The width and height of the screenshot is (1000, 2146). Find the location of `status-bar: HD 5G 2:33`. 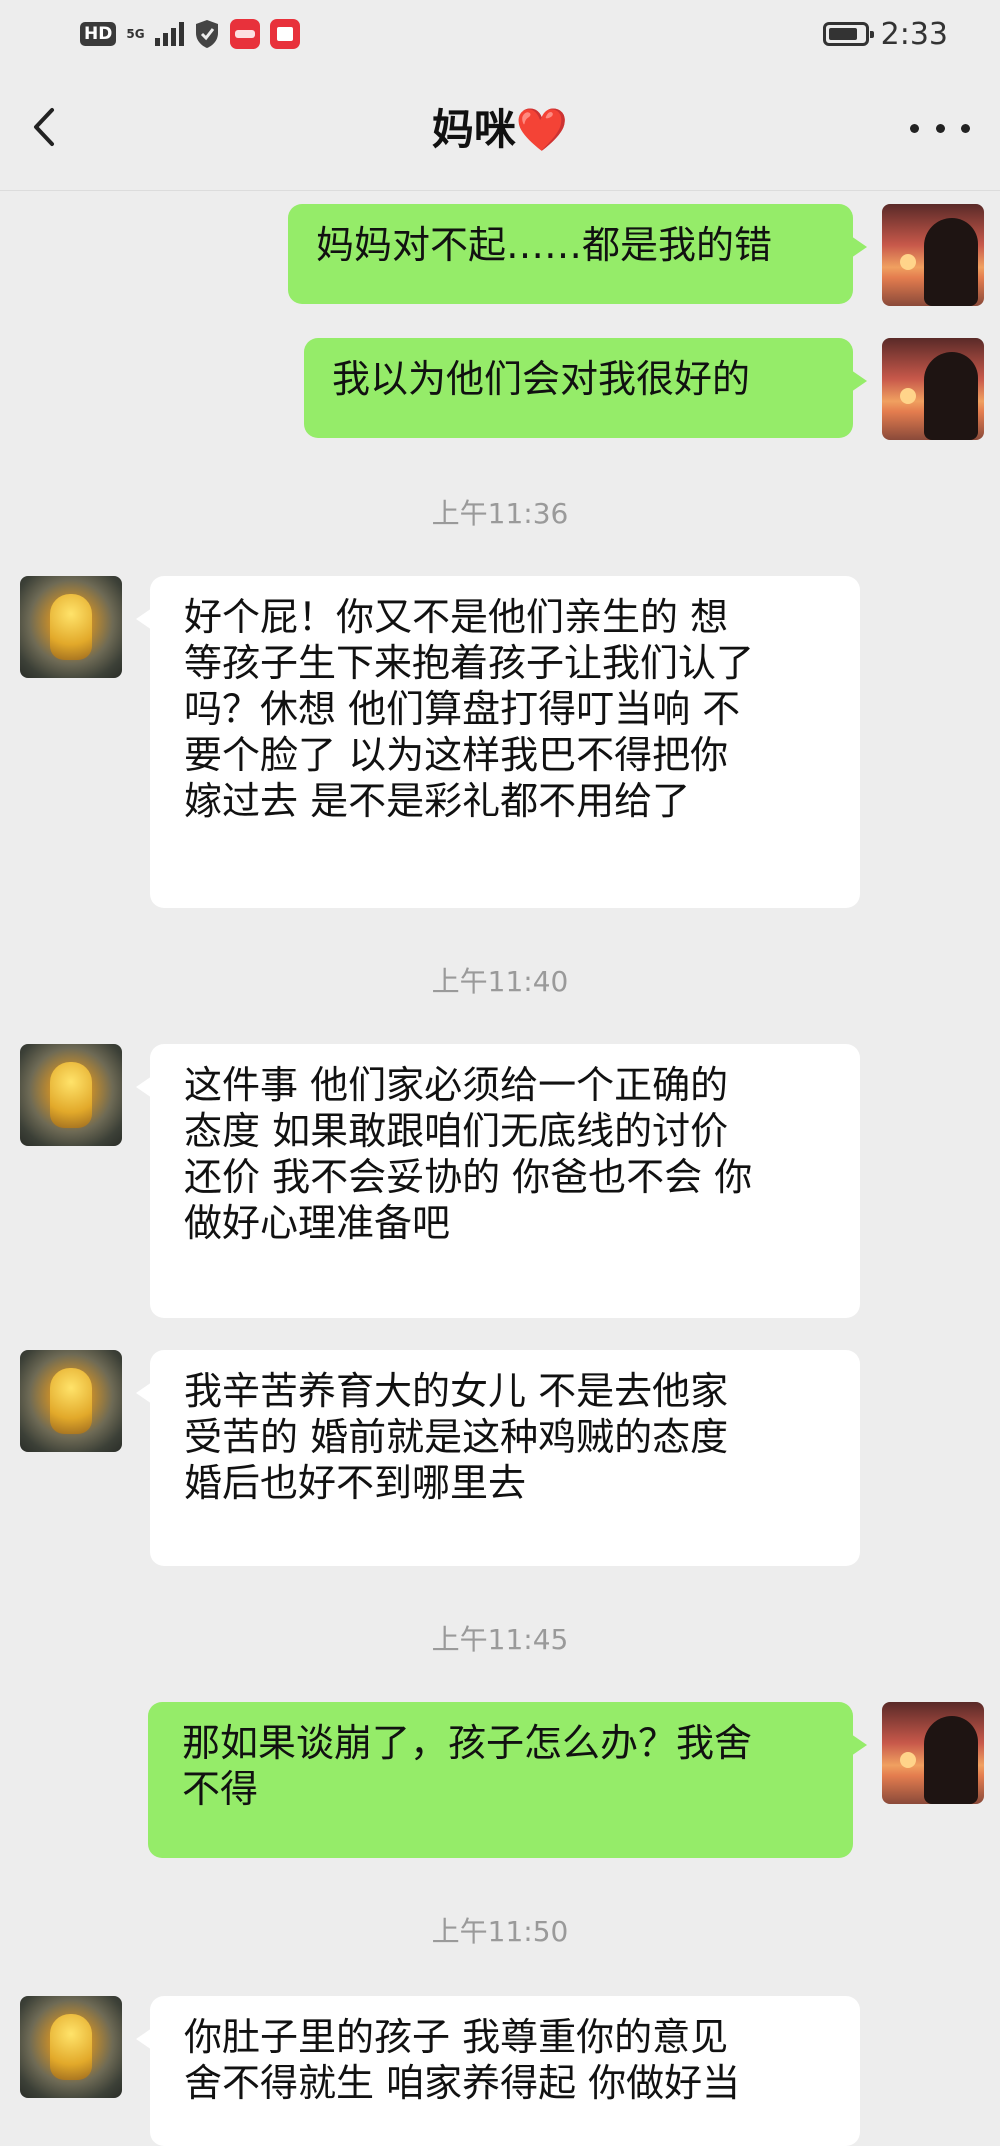

status-bar: HD 5G 2:33 is located at coordinates (500, 33).